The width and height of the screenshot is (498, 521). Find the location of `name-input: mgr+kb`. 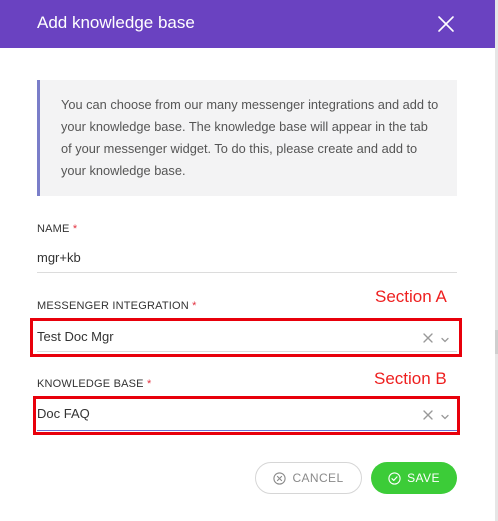

name-input: mgr+kb is located at coordinates (59, 257).